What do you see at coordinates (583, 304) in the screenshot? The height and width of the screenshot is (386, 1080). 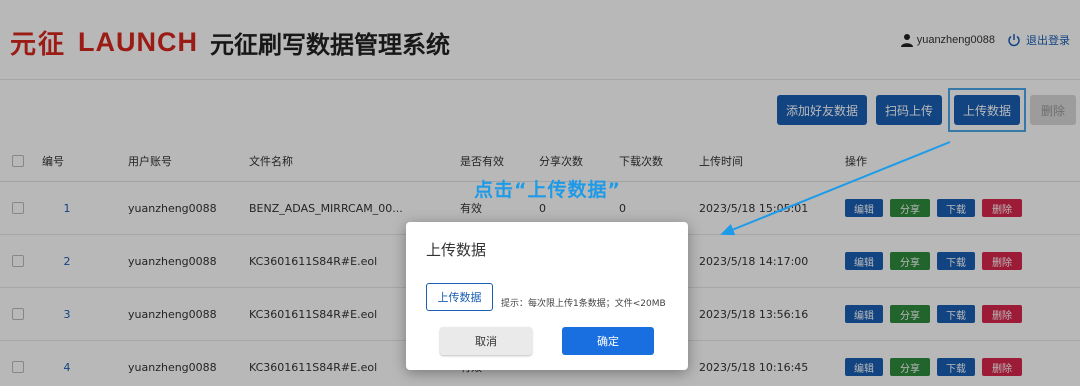 I see `upload-hint: 提示：每次限上传1条数据；文件<20MB` at bounding box center [583, 304].